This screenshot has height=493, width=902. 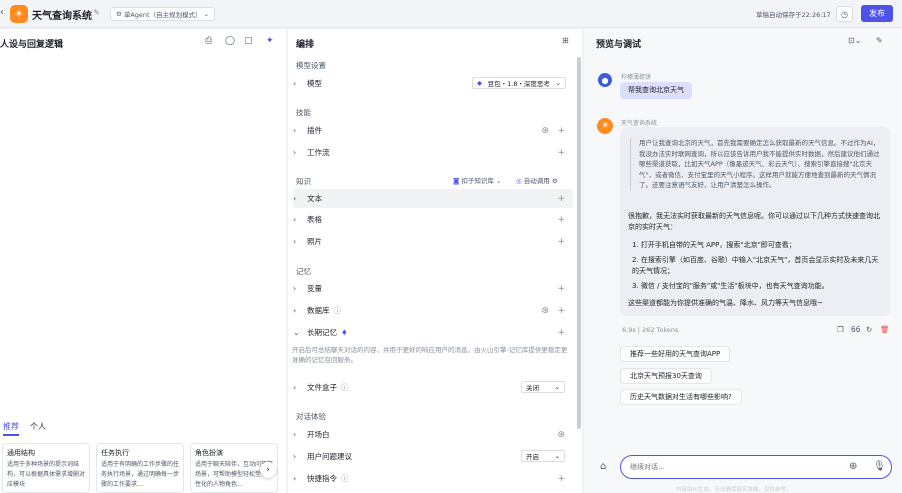 What do you see at coordinates (854, 40) in the screenshot?
I see `debug-menu-icon: ⊡⌄` at bounding box center [854, 40].